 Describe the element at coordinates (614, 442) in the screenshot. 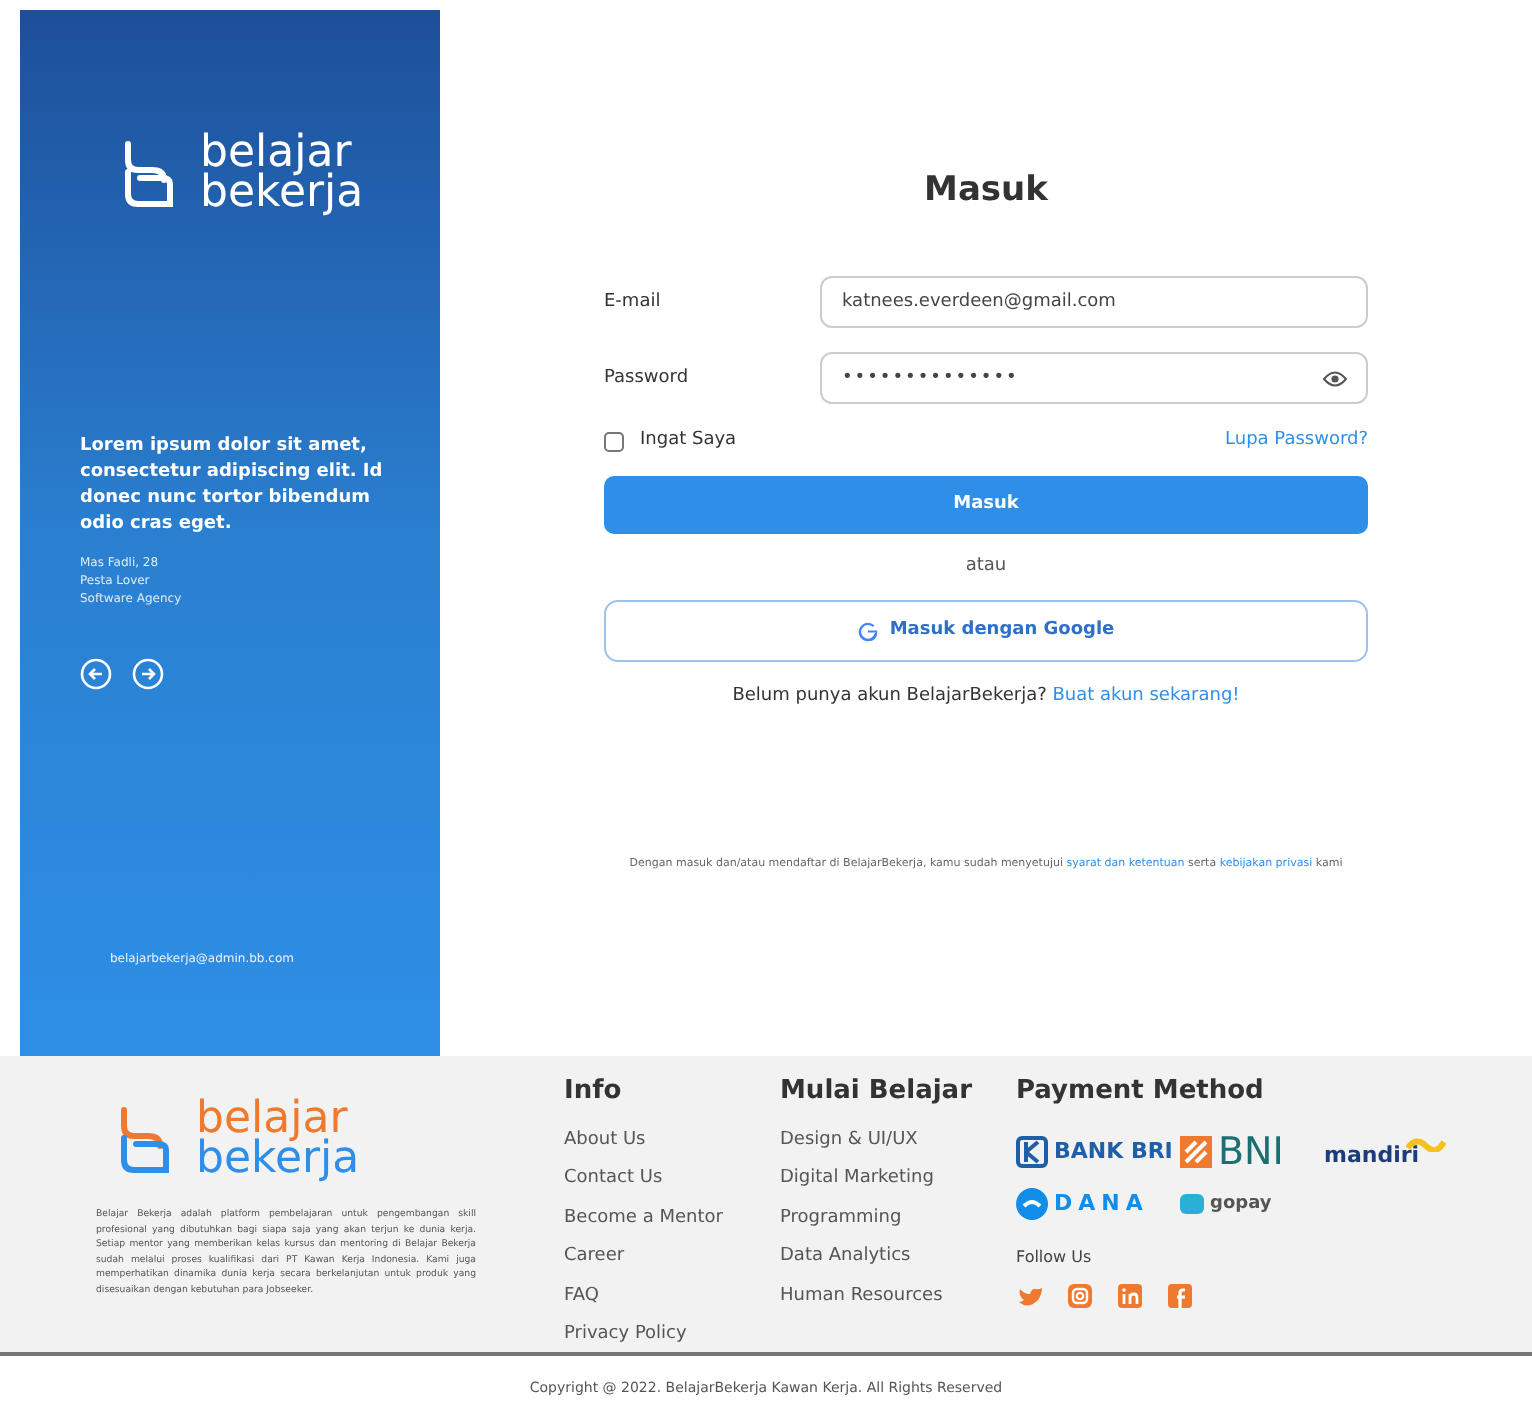

I see `remember-checkbox` at that location.